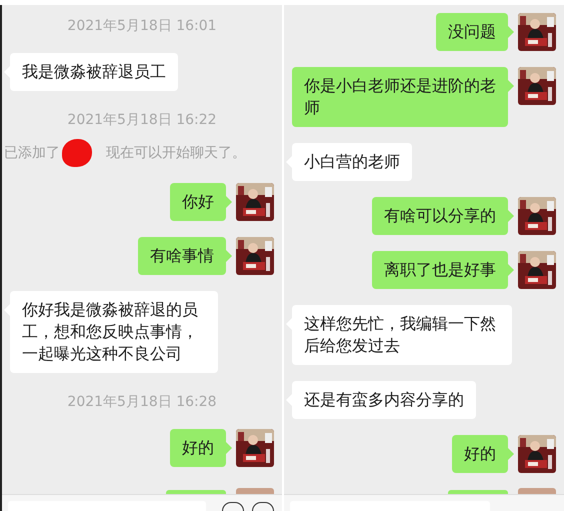 The height and width of the screenshot is (511, 564). What do you see at coordinates (77, 153) in the screenshot?
I see `redaction-mark` at bounding box center [77, 153].